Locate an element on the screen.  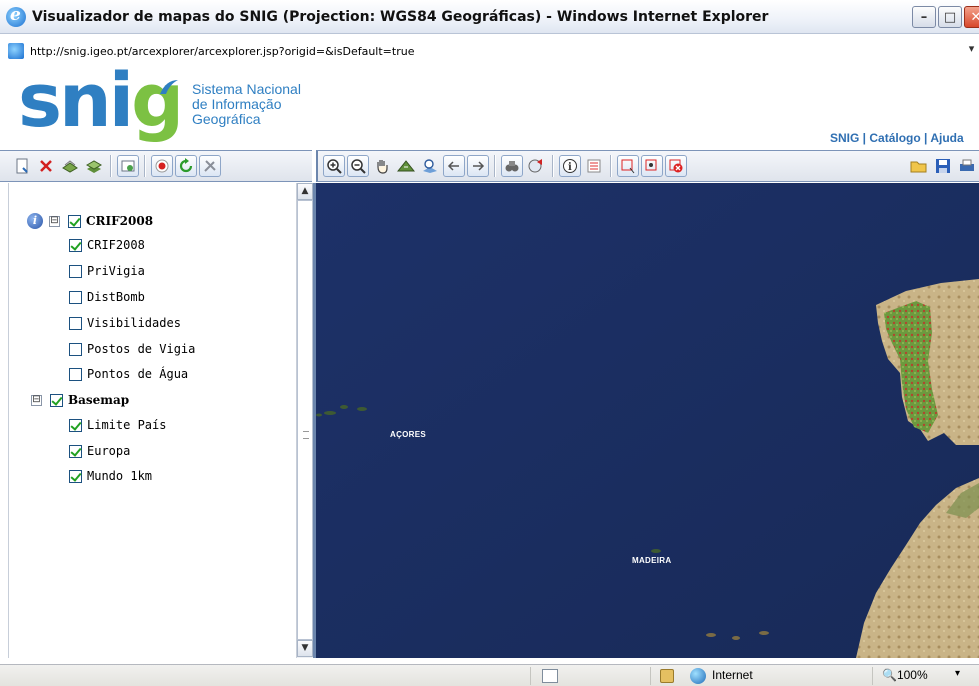
add-layer-icon is located at coordinates (70, 166).